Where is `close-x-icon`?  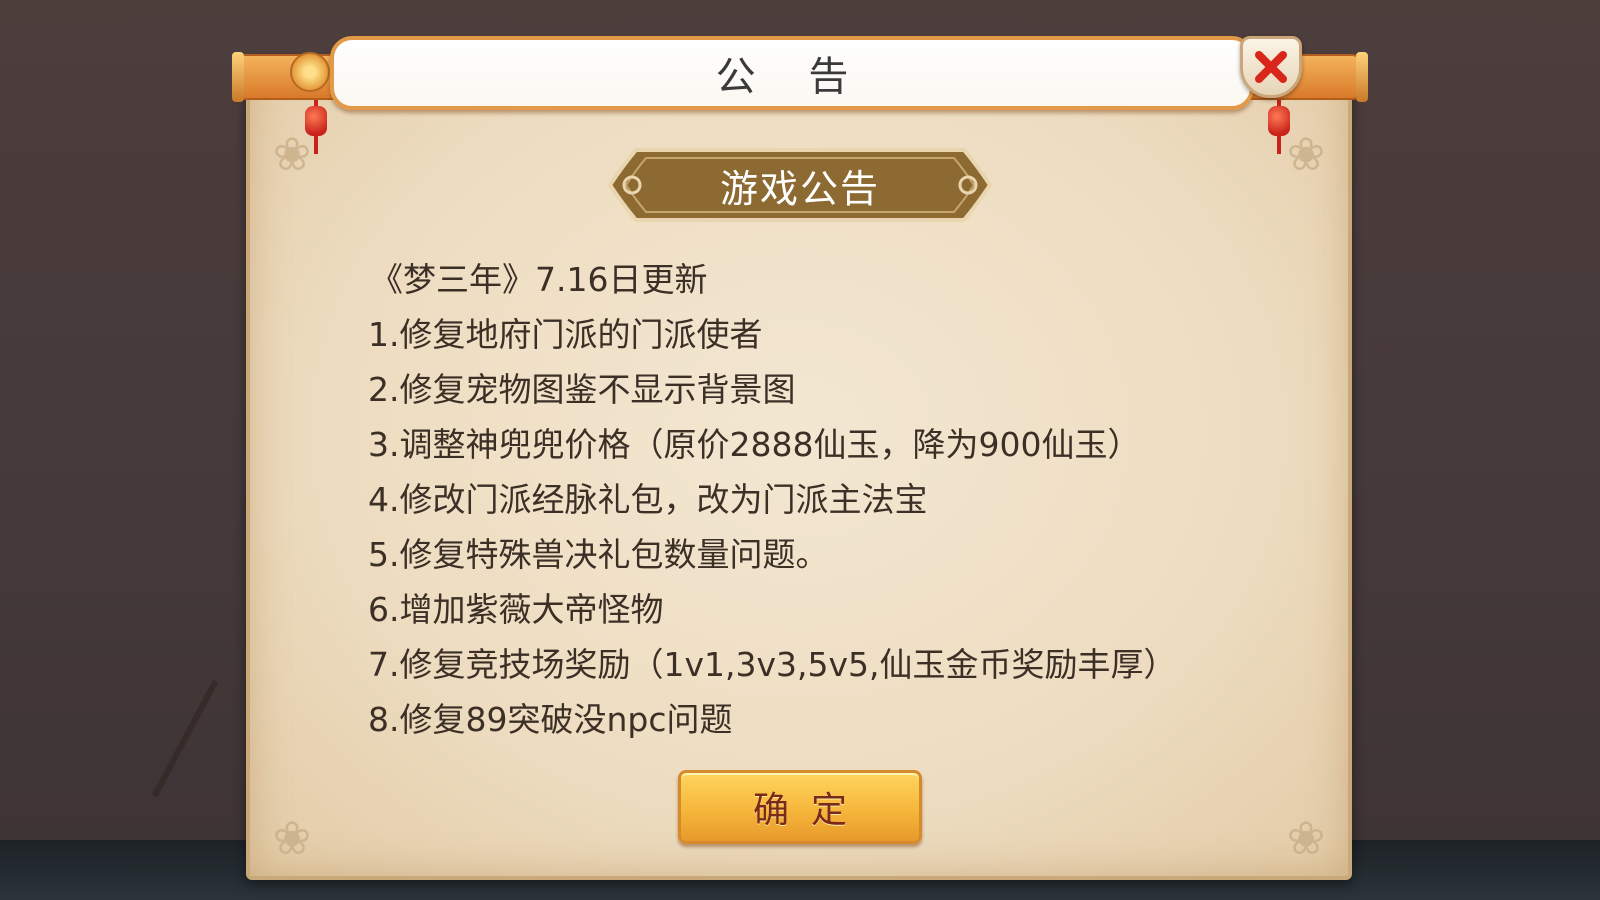 close-x-icon is located at coordinates (1271, 67).